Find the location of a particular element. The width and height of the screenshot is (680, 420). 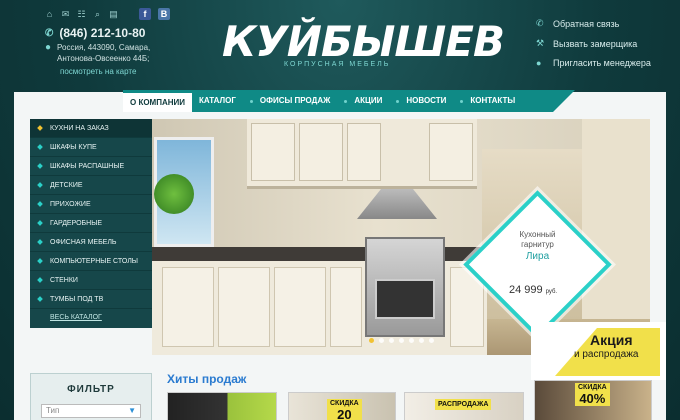

nav-label: ОФИСЫ ПРОДАЖ is located at coordinates (295, 100).